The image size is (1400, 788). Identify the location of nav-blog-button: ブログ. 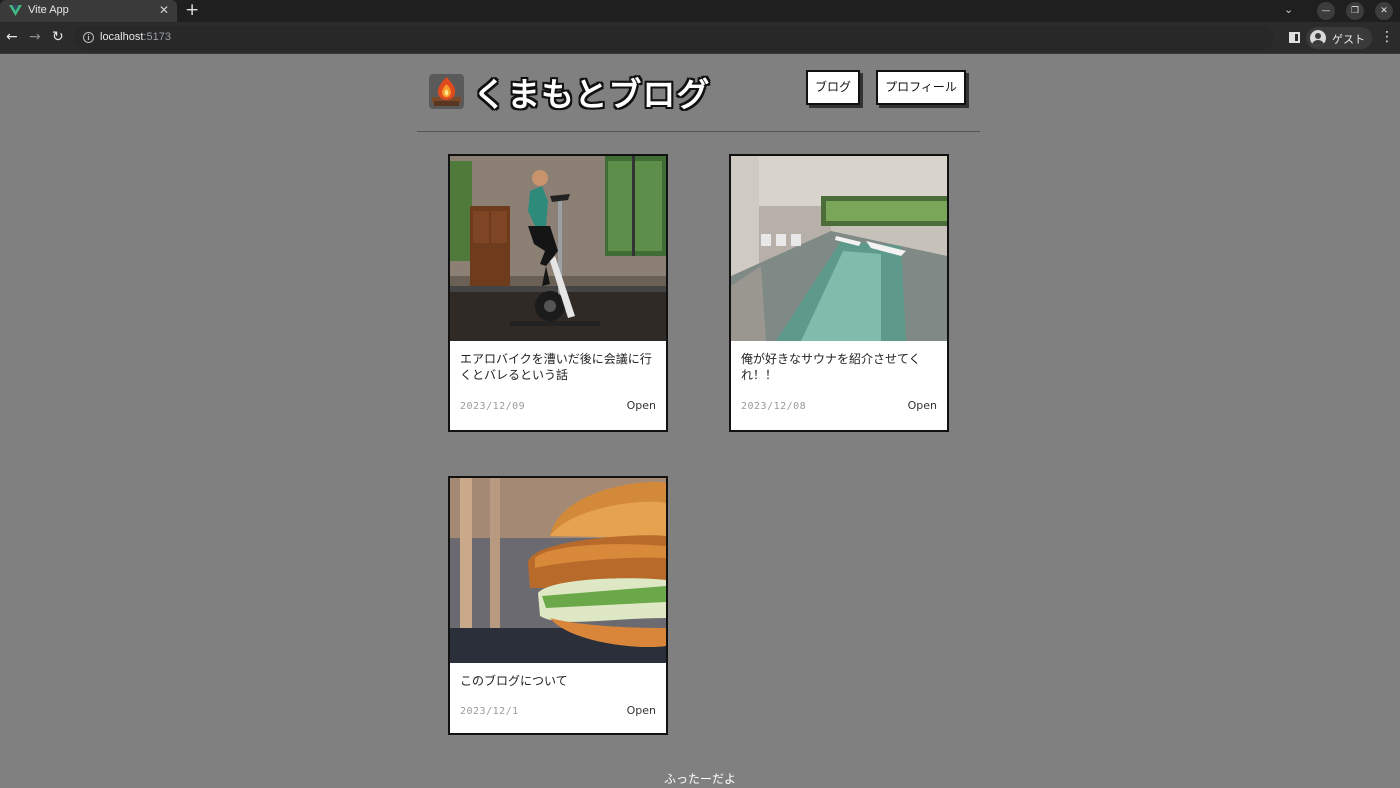
(833, 87).